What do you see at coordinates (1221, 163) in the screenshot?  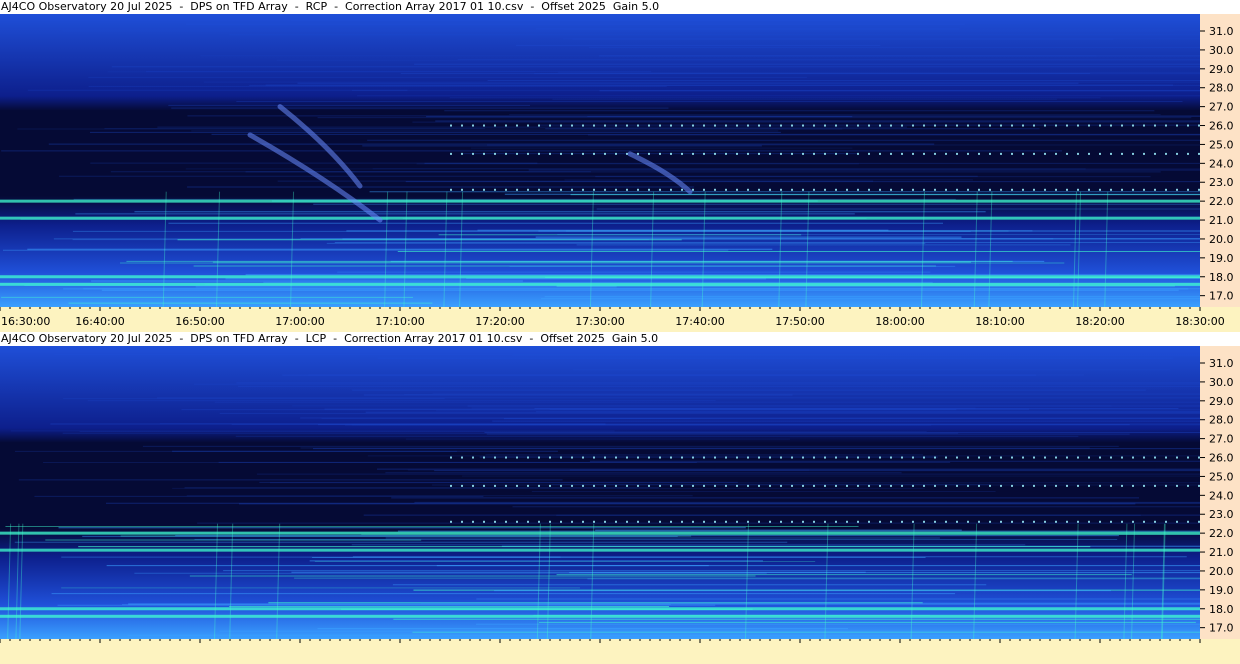 I see `y-tick-label: 24.0` at bounding box center [1221, 163].